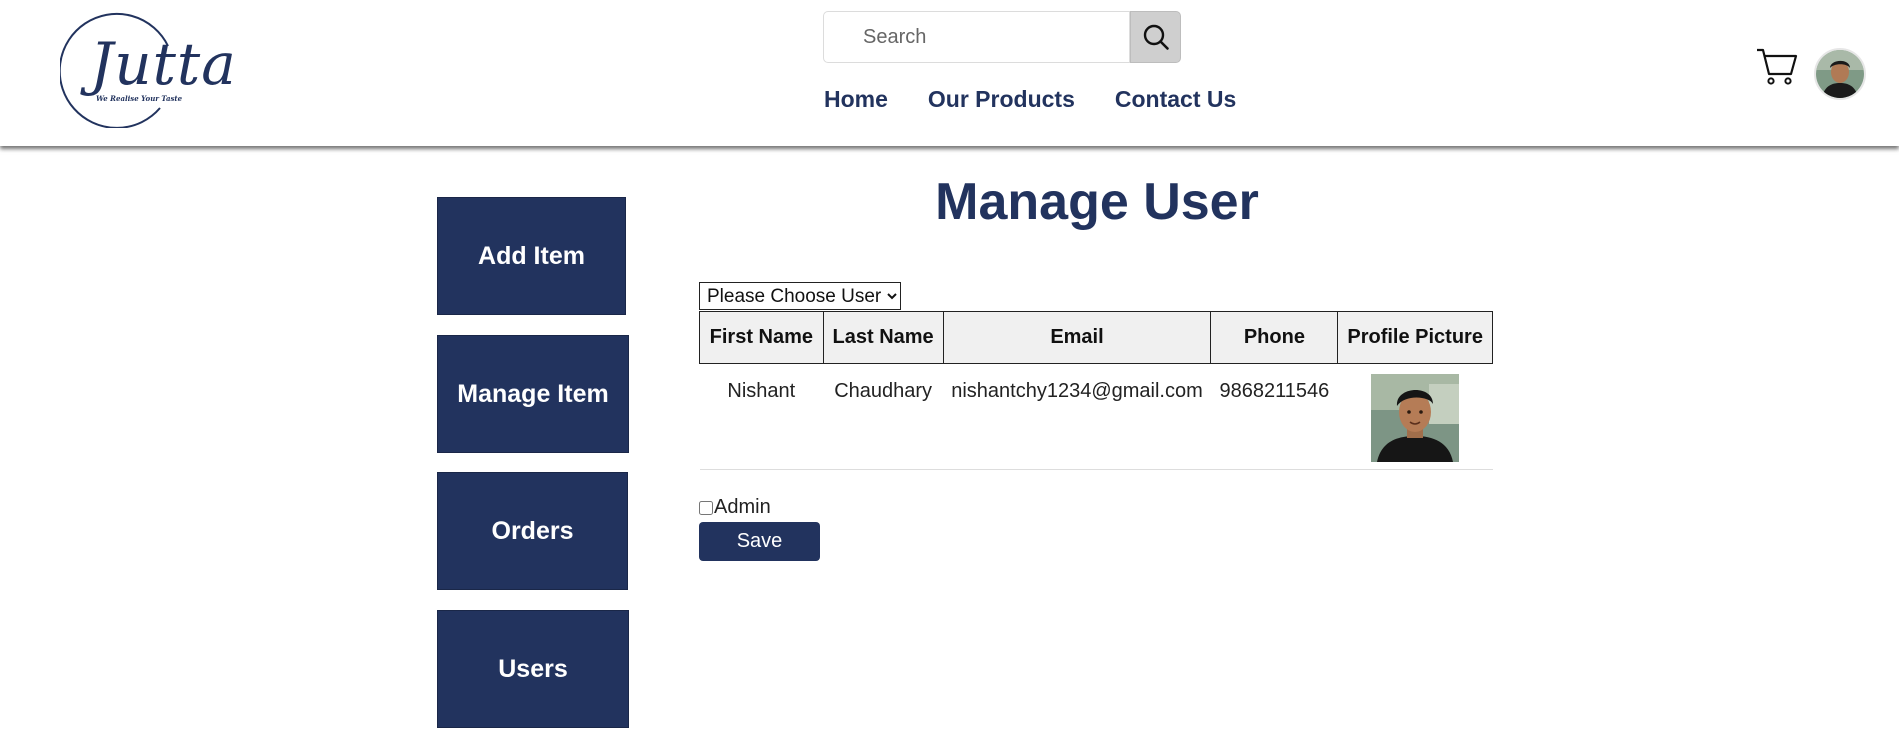 The width and height of the screenshot is (1899, 736). I want to click on search-icon, so click(1156, 37).